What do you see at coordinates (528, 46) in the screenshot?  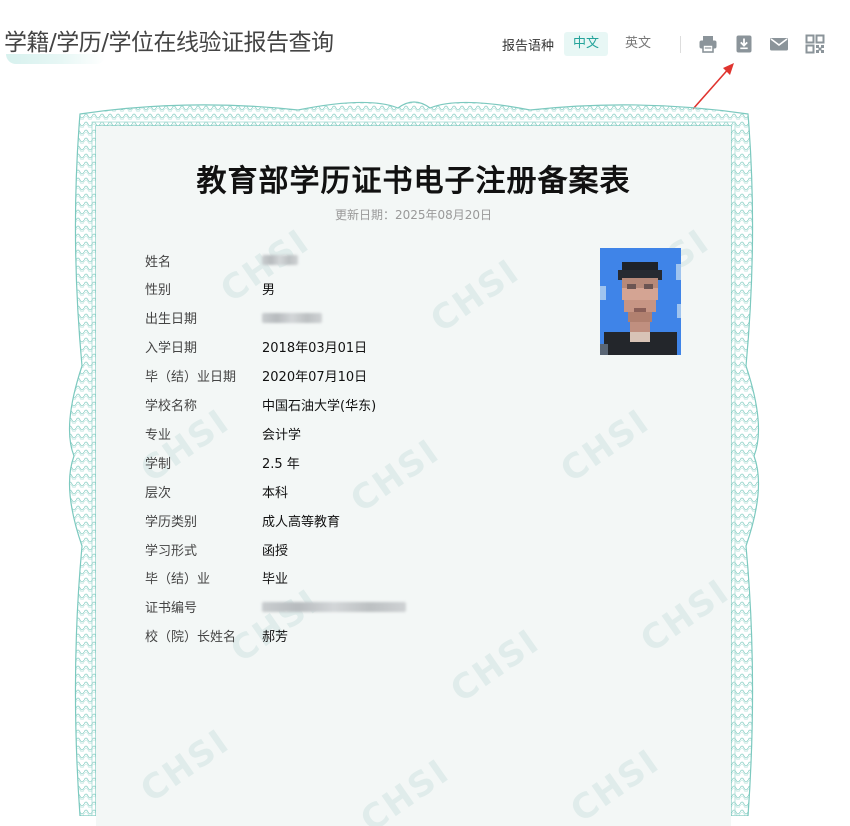 I see `report-language-label: 报告语种` at bounding box center [528, 46].